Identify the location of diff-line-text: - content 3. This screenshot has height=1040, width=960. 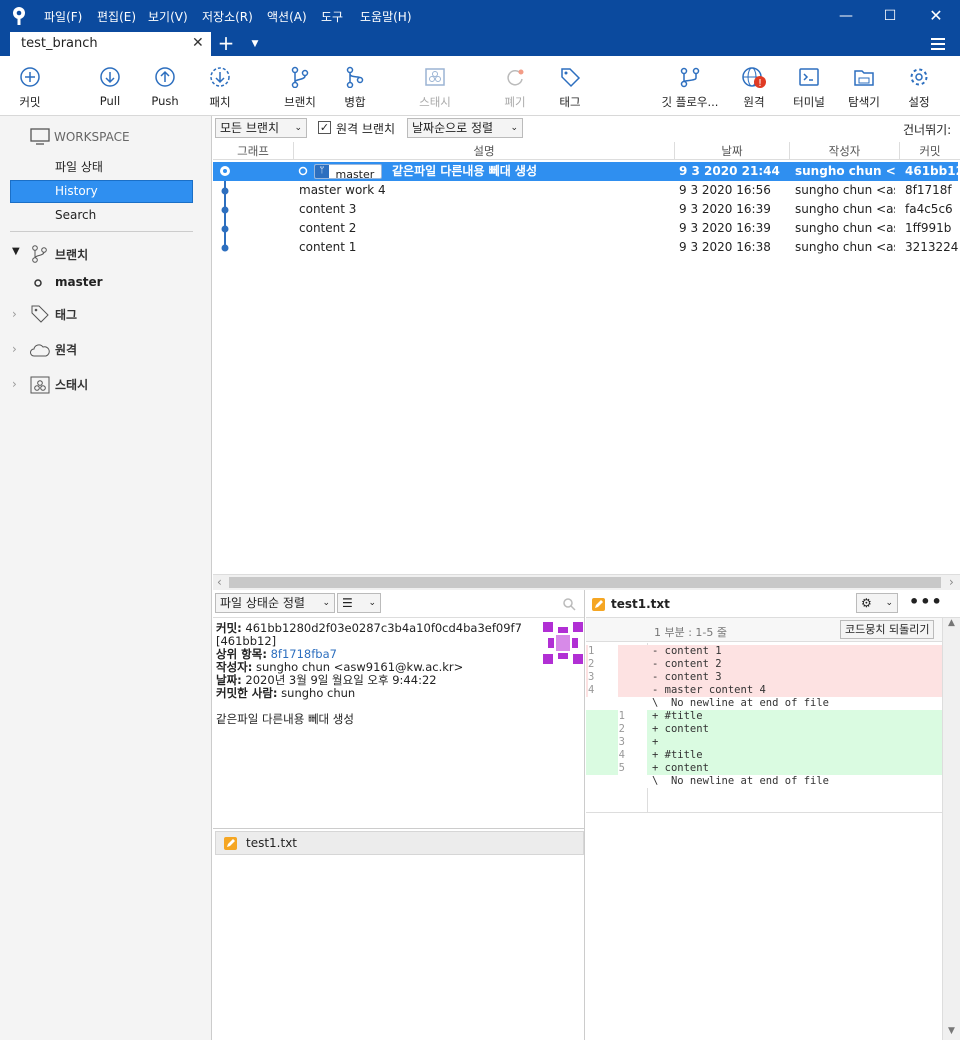
(687, 677).